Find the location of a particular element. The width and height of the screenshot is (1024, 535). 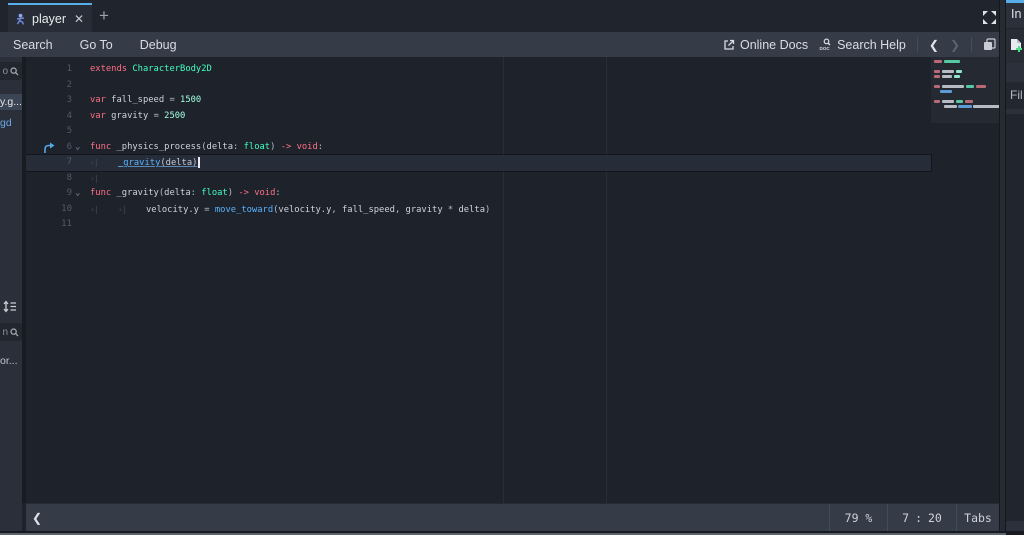

inspector-toolbar is located at coordinates (1015, 45).